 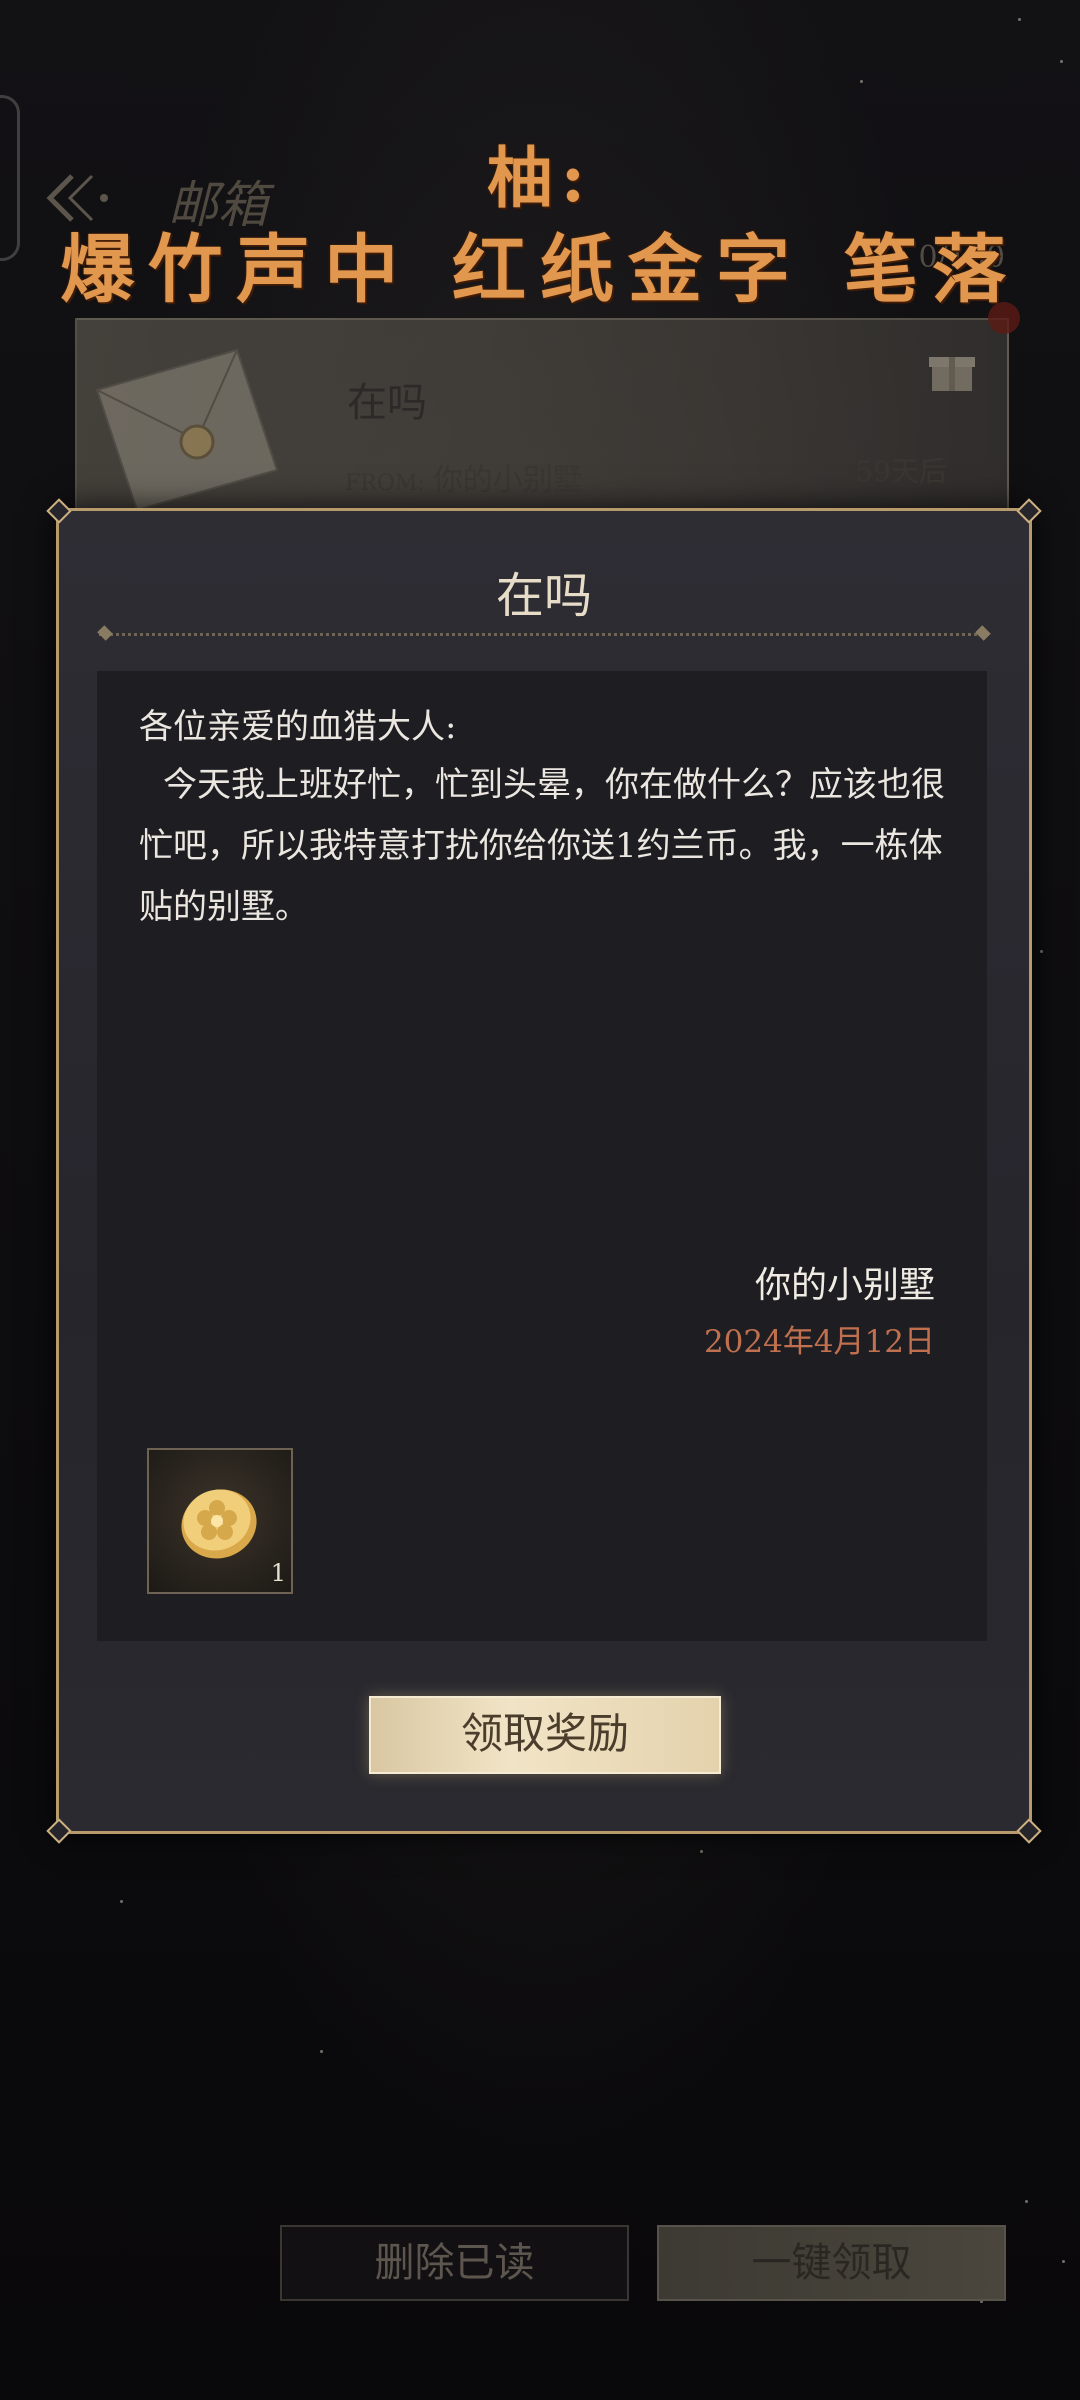 I want to click on caption-line-1: 柚:, so click(x=540, y=178).